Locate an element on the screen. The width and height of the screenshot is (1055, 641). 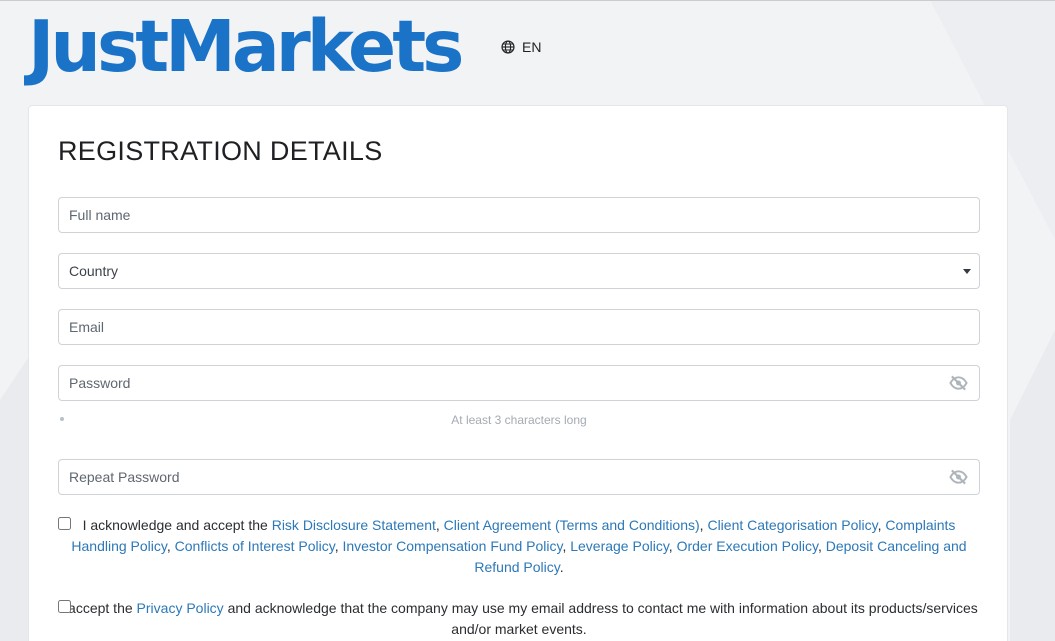
email-input is located at coordinates (519, 327).